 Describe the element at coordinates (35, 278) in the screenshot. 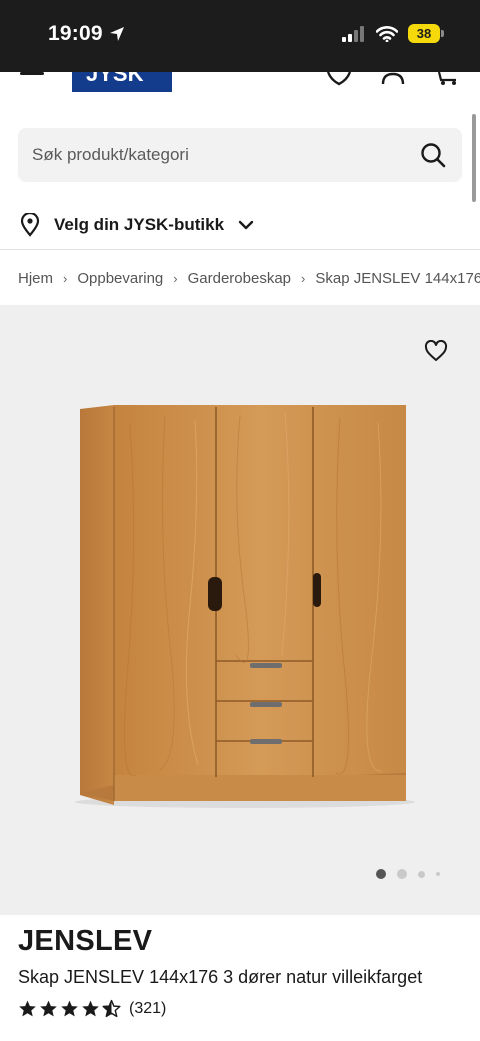

I see `breadcrumb-item-home: Hjem` at that location.